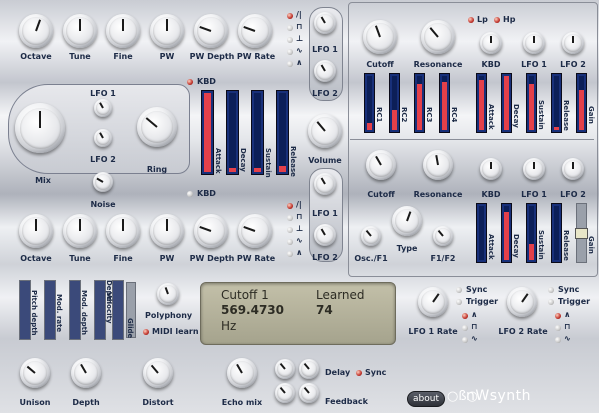 Image resolution: width=599 pixels, height=413 pixels. What do you see at coordinates (394, 103) in the screenshot?
I see `filter1-rc2-slider` at bounding box center [394, 103].